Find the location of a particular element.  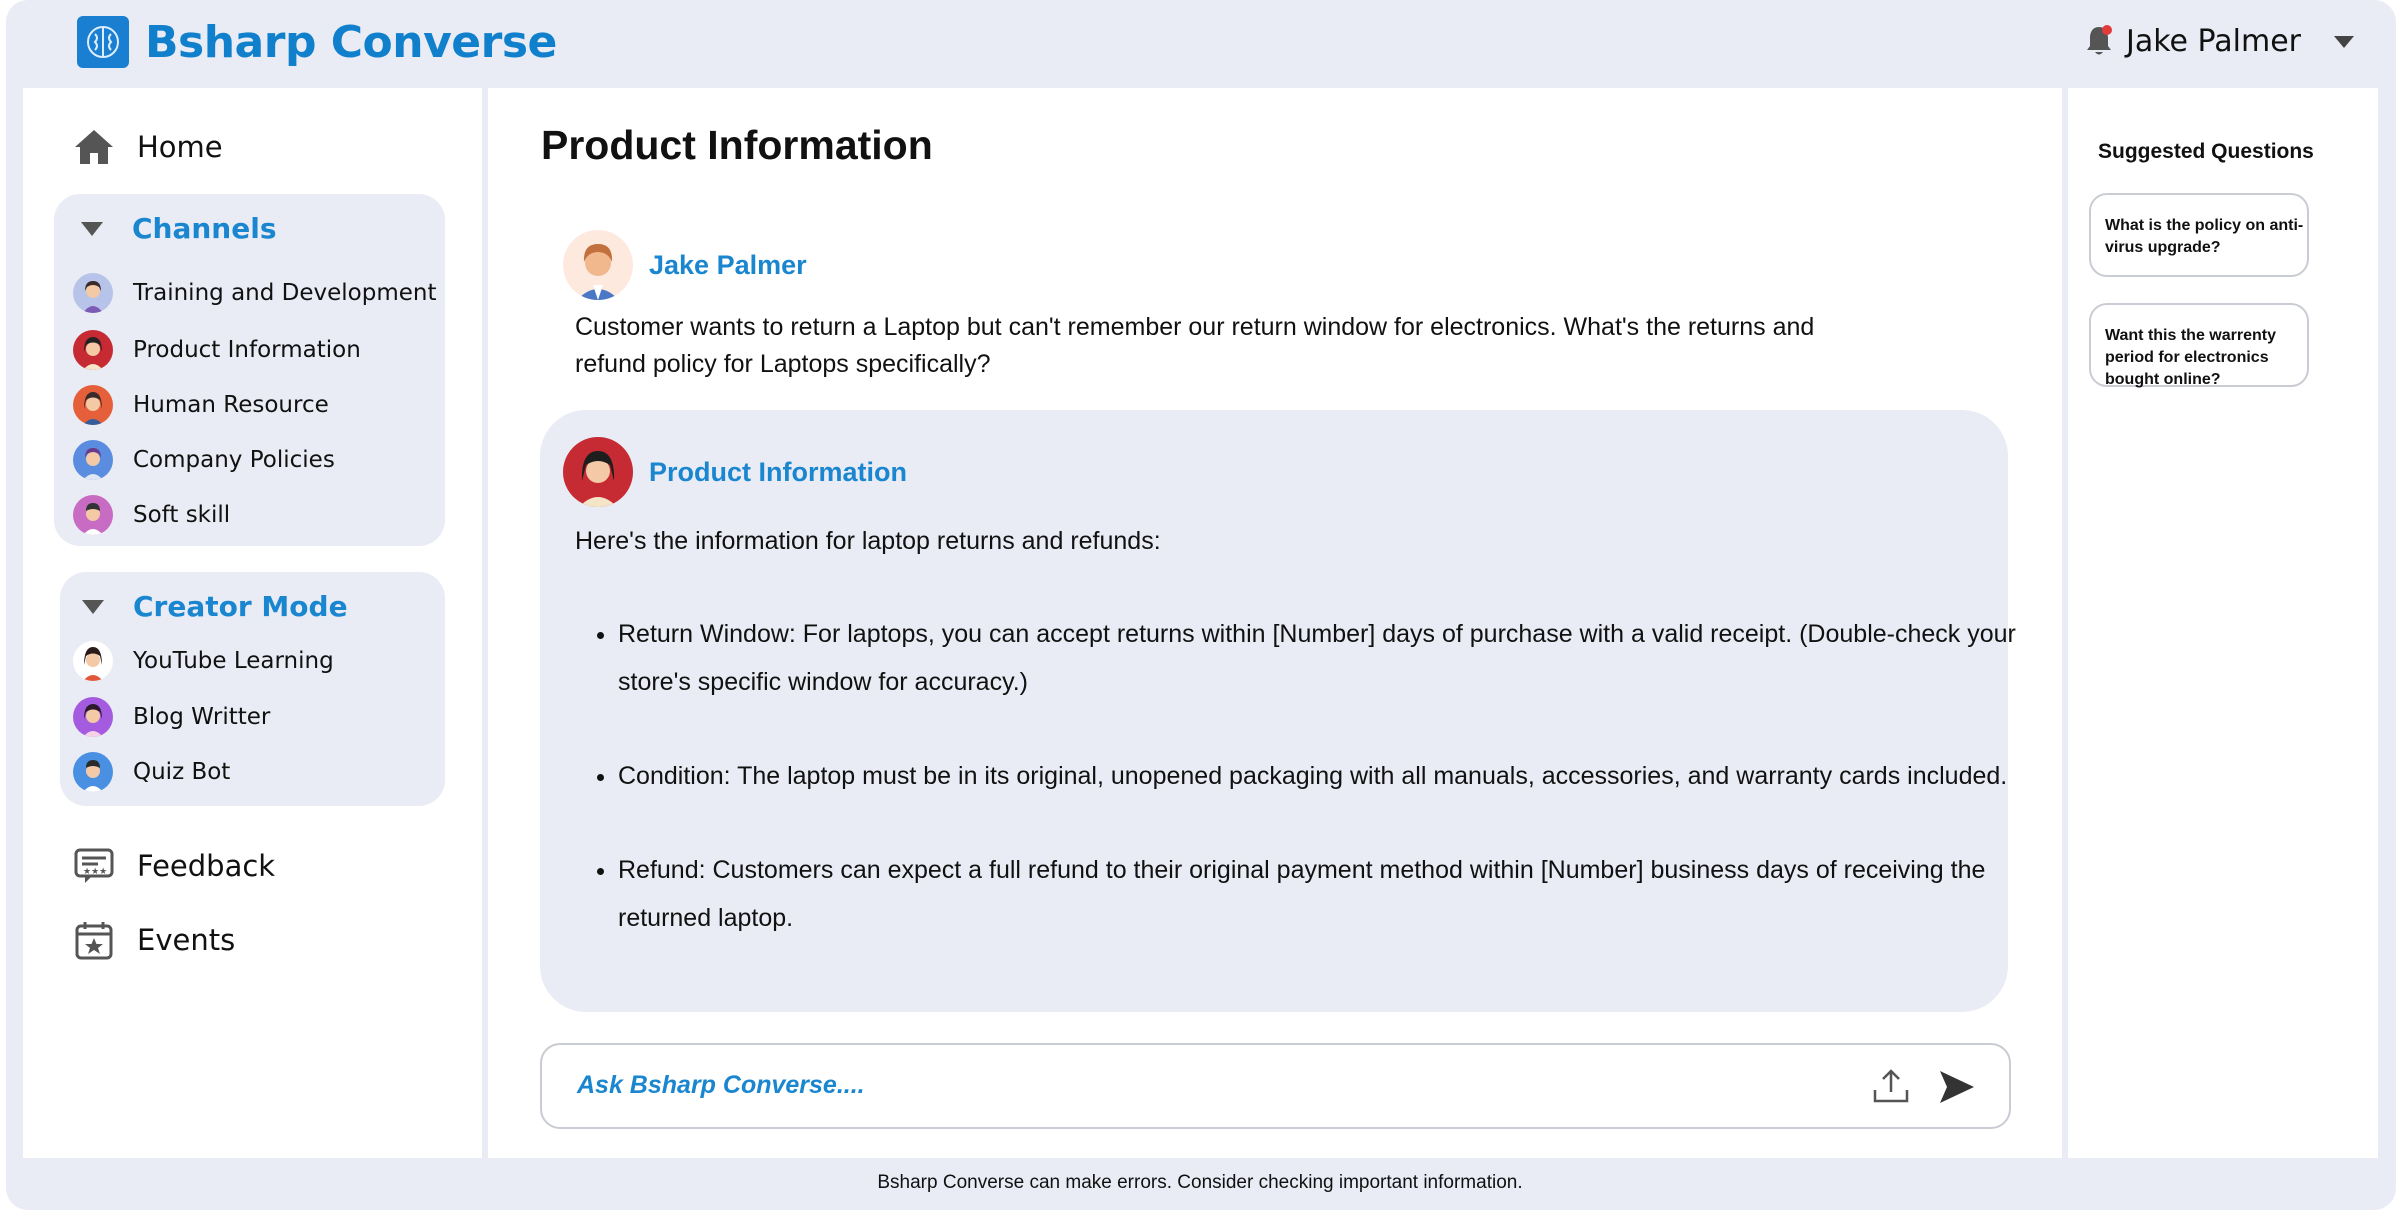

bot-message-header: Product Information is located at coordinates (735, 472).